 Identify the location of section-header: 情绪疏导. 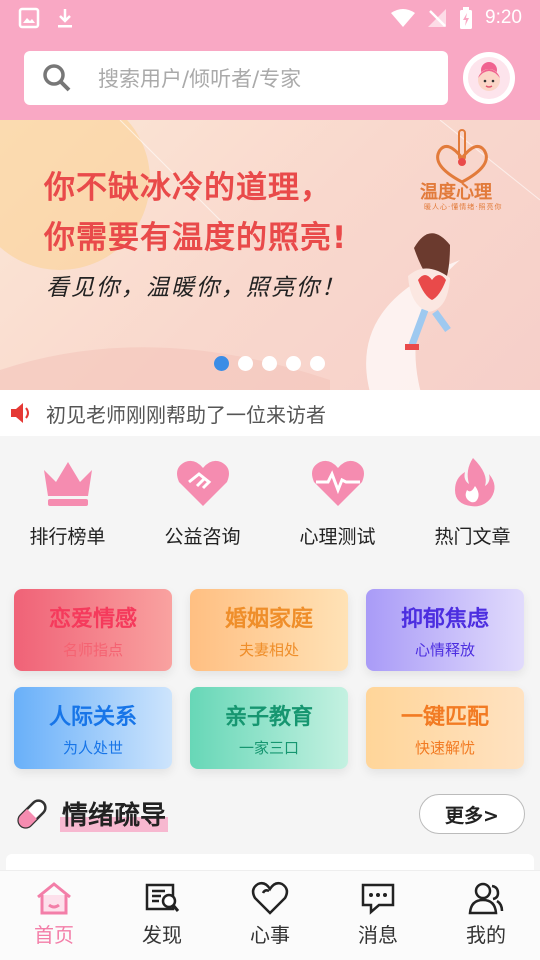
(91, 813).